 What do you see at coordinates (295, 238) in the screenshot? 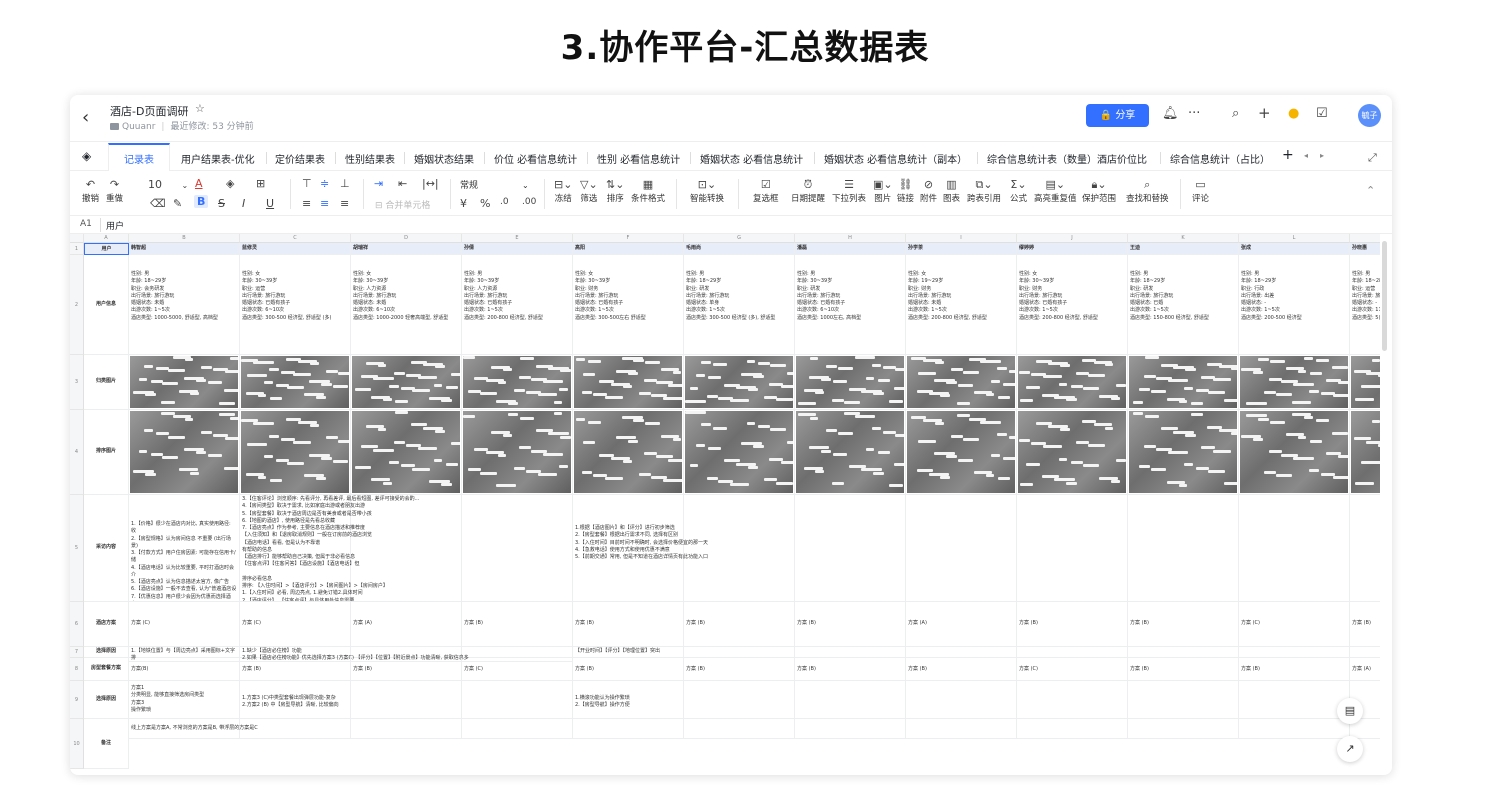
I see `column-header: C` at bounding box center [295, 238].